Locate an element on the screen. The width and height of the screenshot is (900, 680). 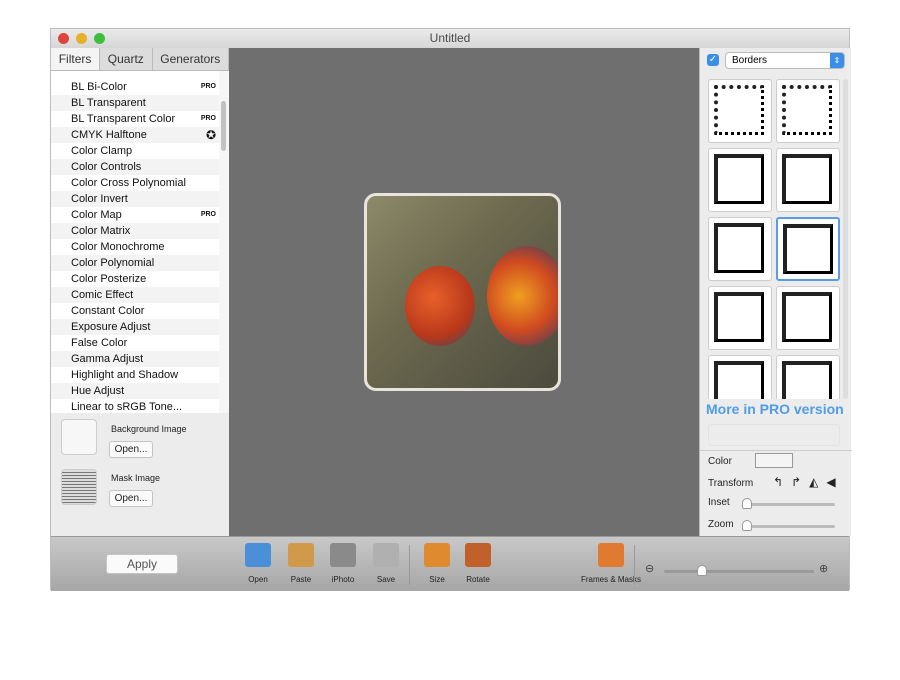
filter-label: Color Polynomial is located at coordinates (113, 263).